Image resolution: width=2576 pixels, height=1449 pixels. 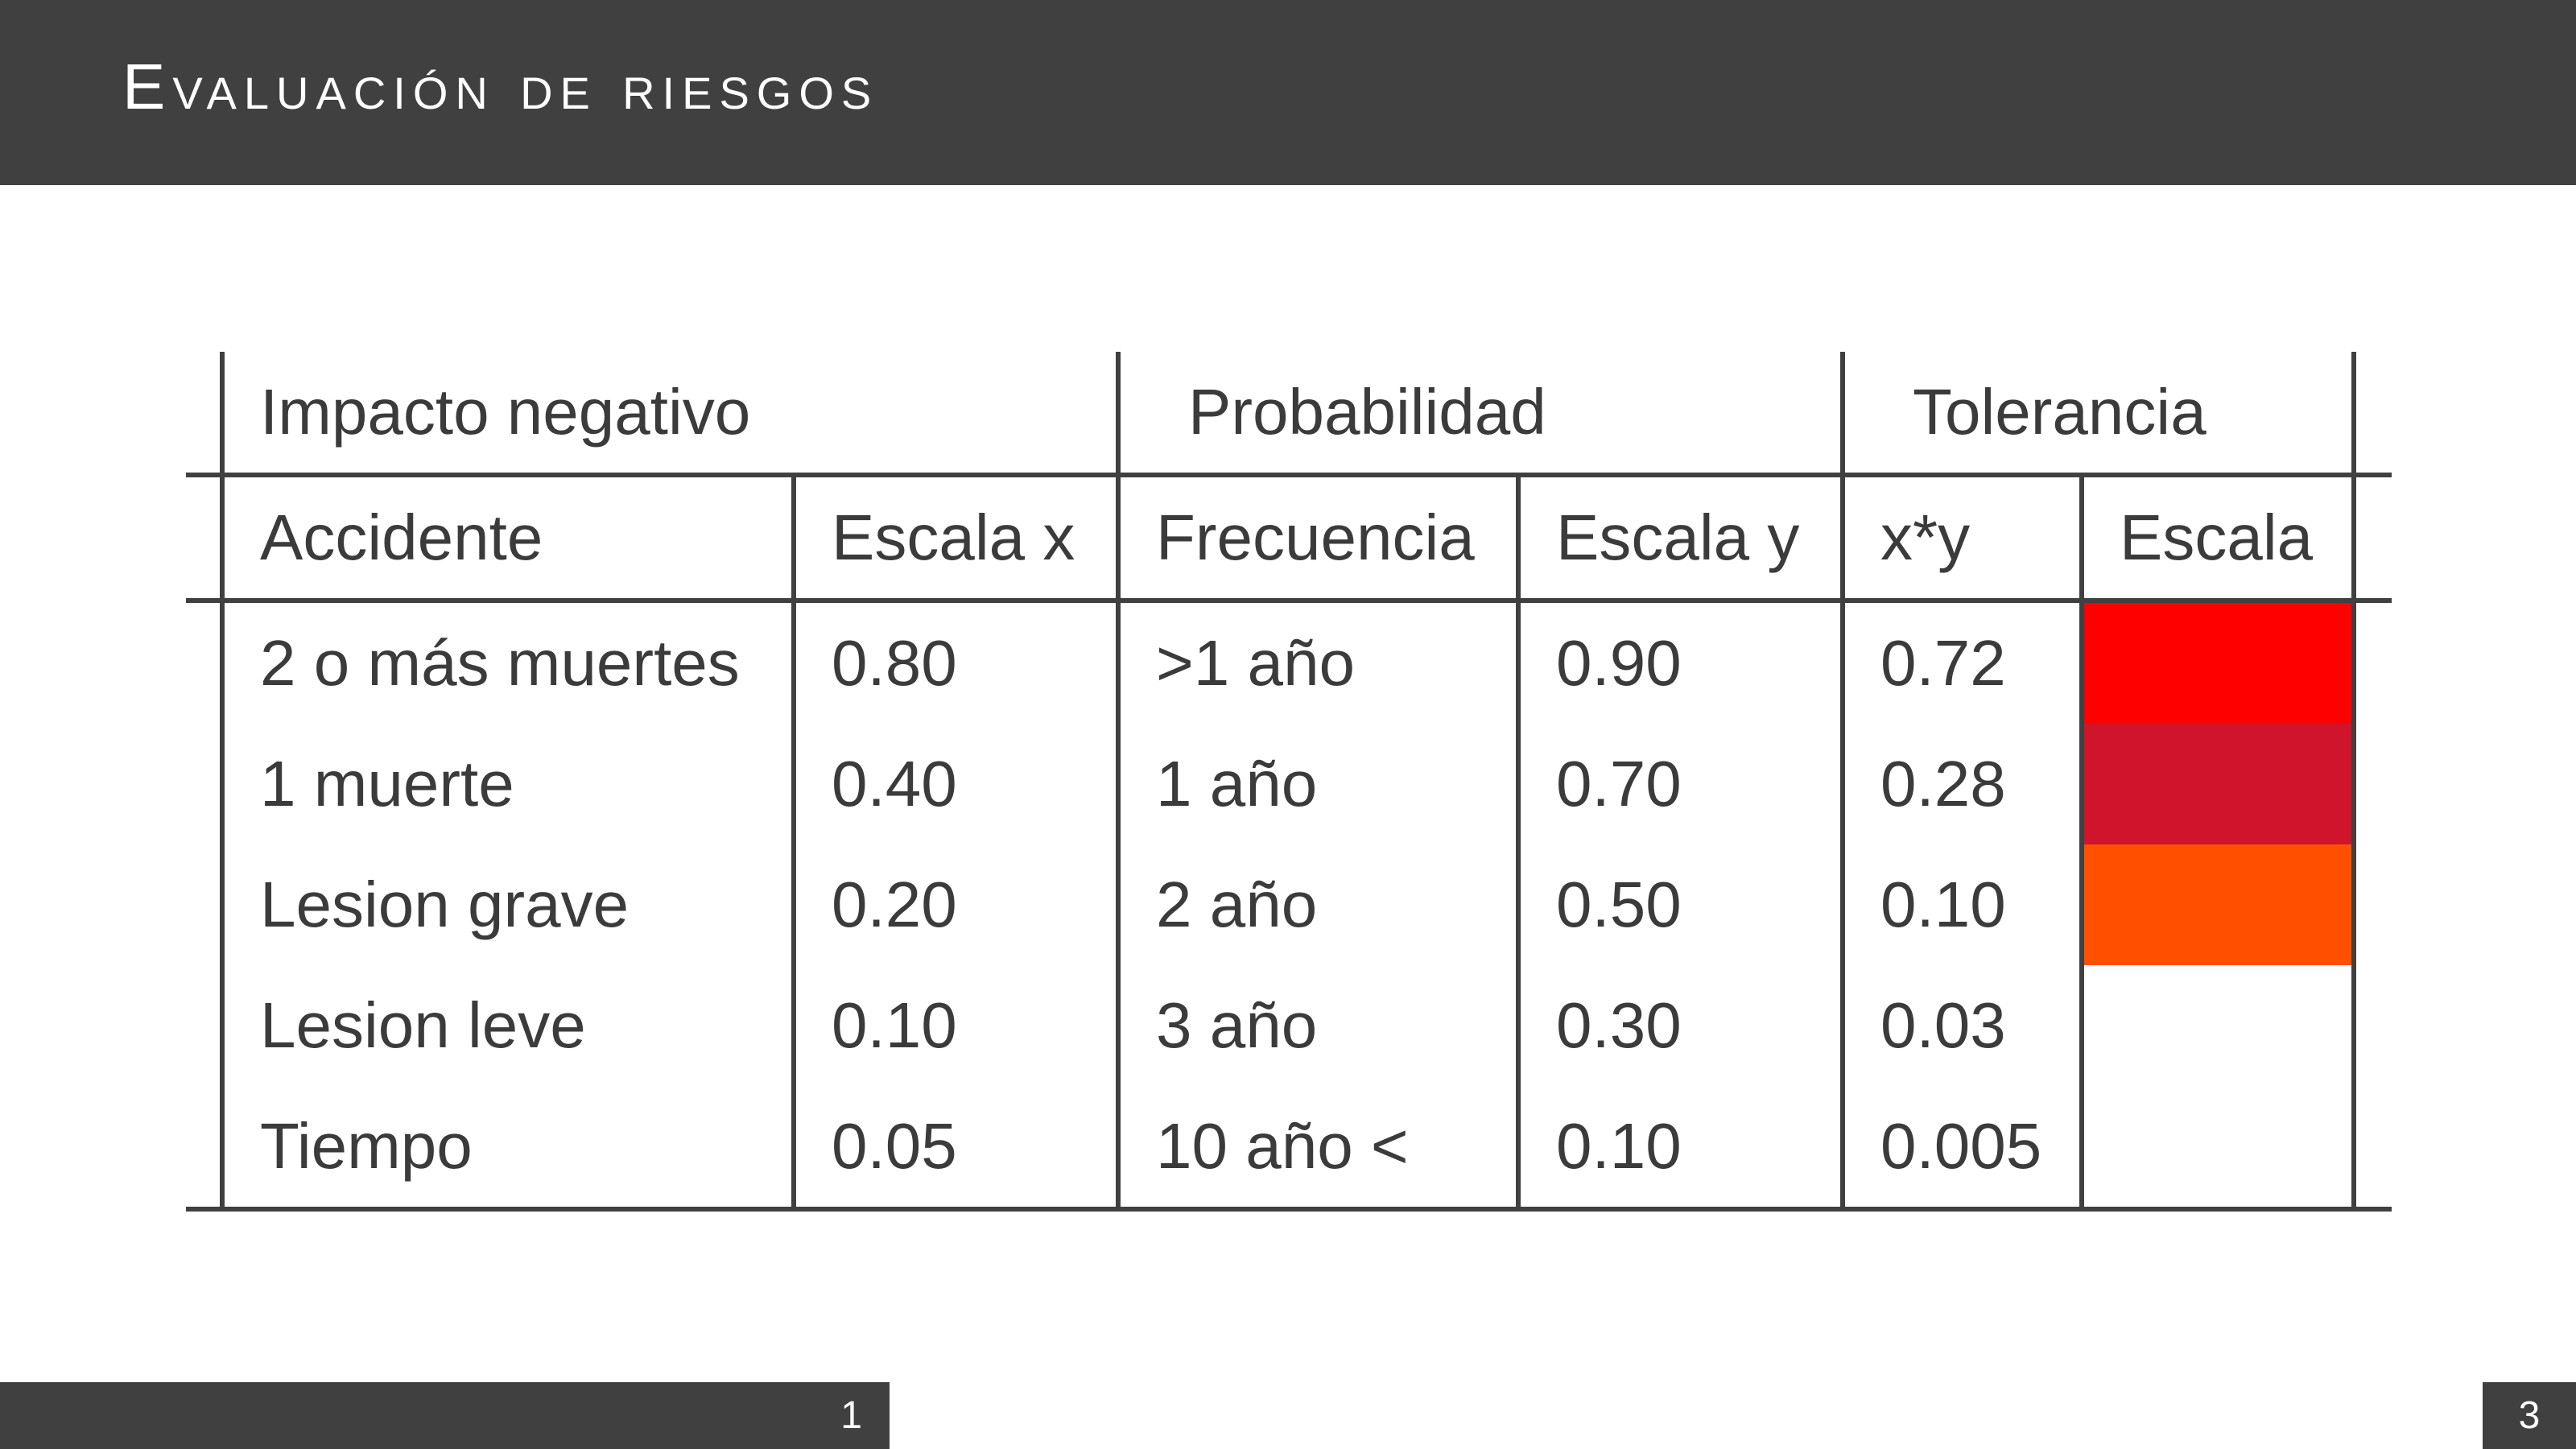 What do you see at coordinates (1964, 904) in the screenshot?
I see `cell-xy: 0.10` at bounding box center [1964, 904].